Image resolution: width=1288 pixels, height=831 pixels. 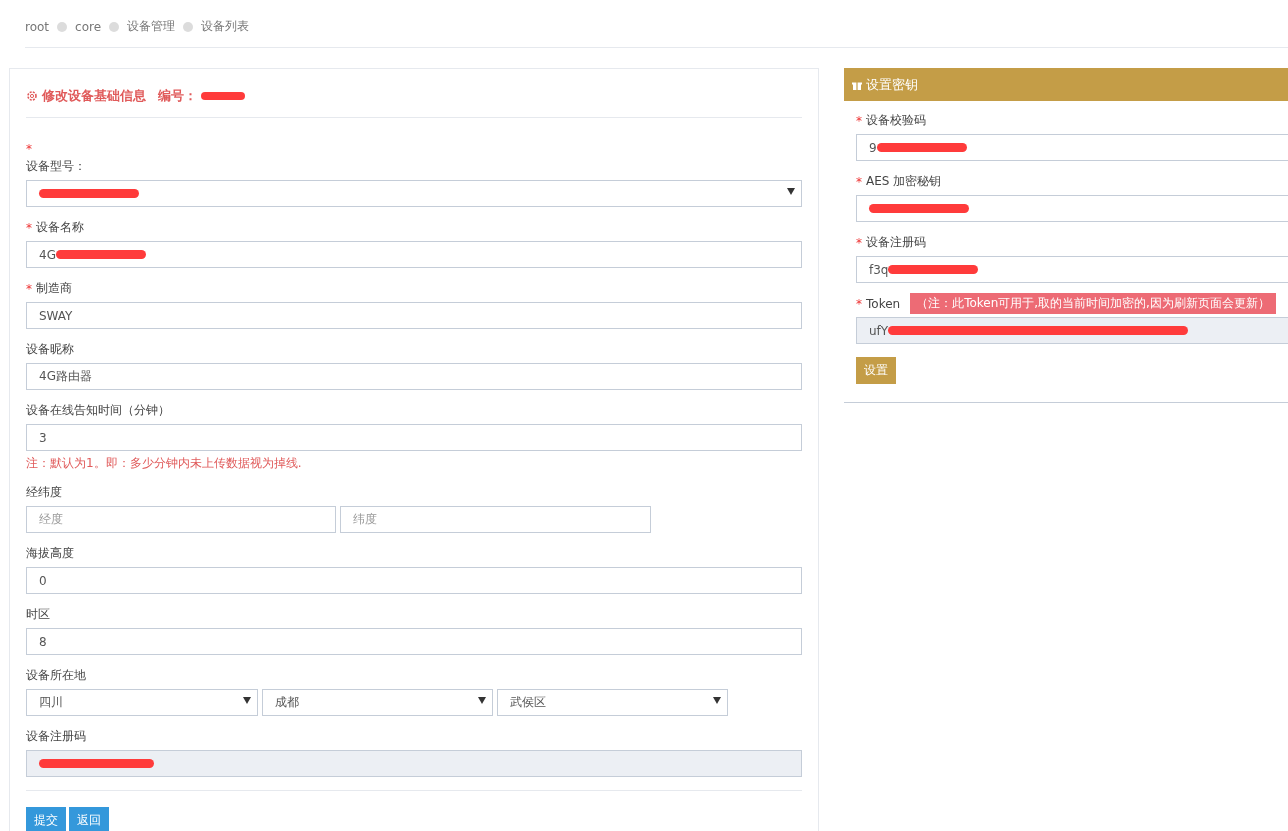 What do you see at coordinates (44, 492) in the screenshot?
I see `field-label: 经纬度` at bounding box center [44, 492].